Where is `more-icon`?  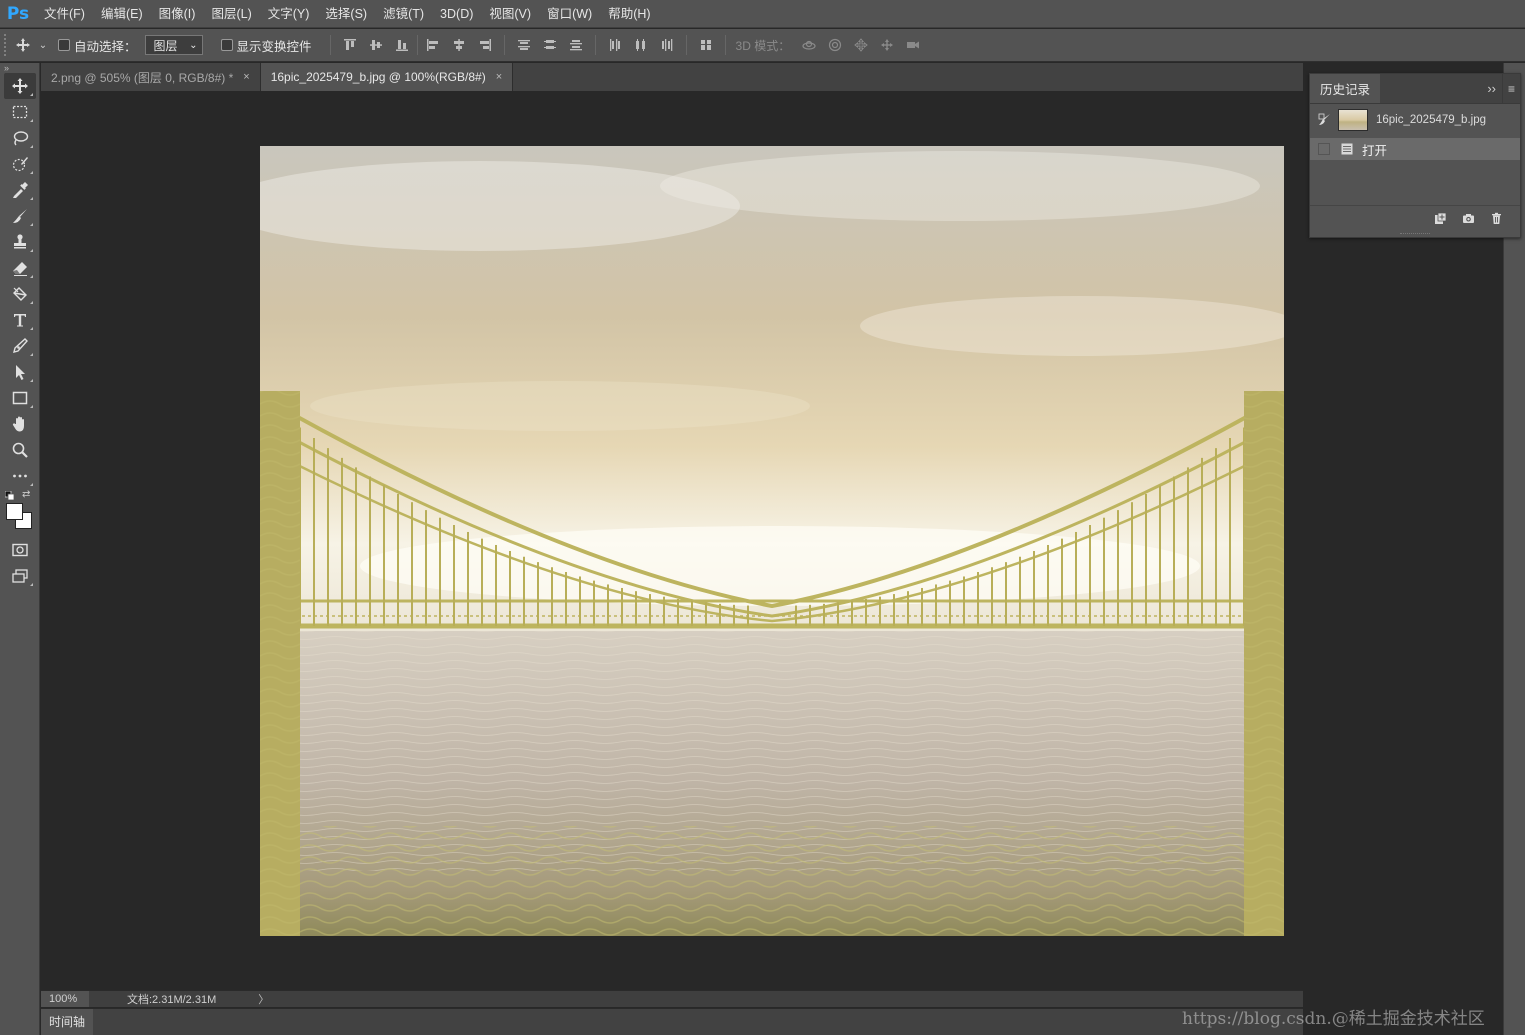
more-icon is located at coordinates (20, 476).